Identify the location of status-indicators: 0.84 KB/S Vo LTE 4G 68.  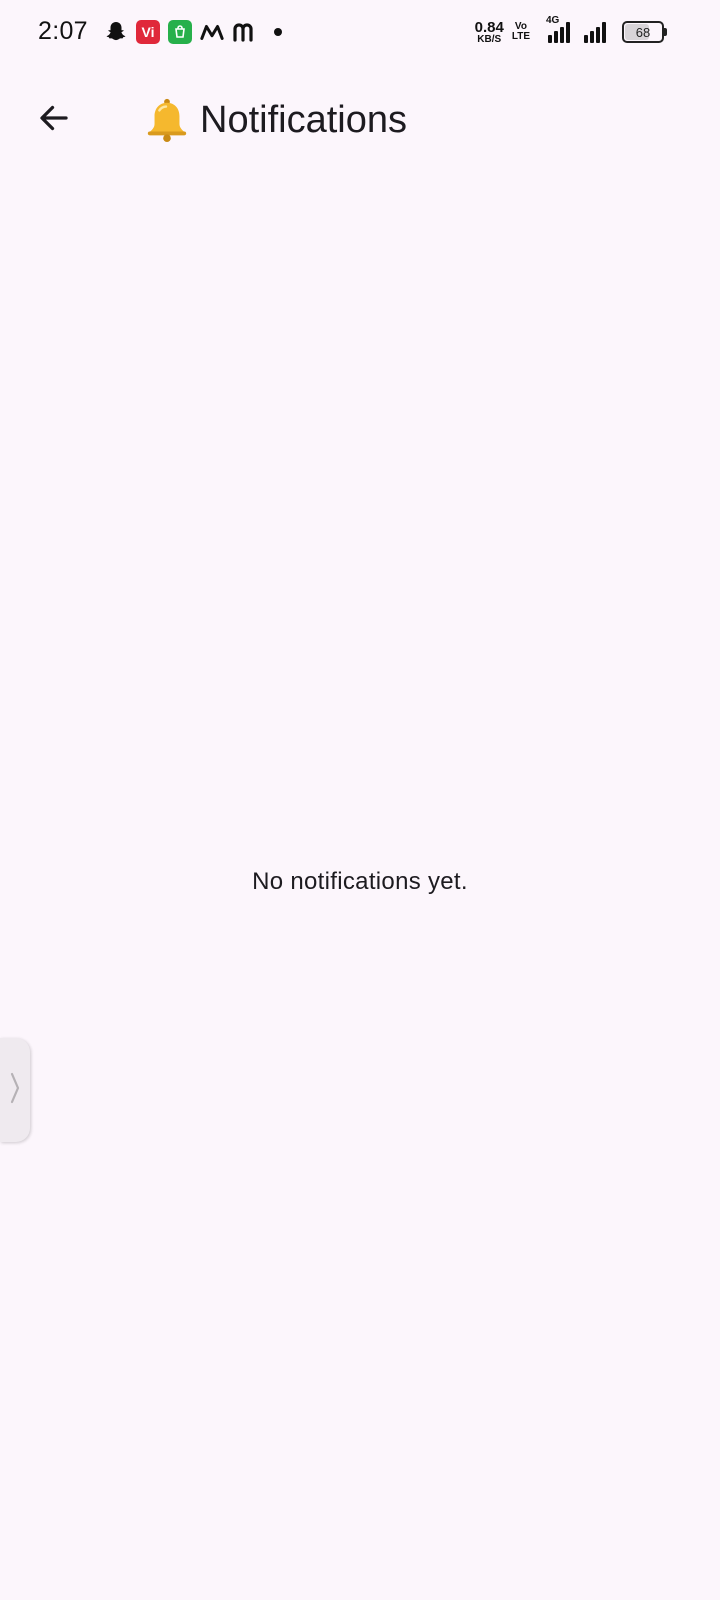
(571, 30).